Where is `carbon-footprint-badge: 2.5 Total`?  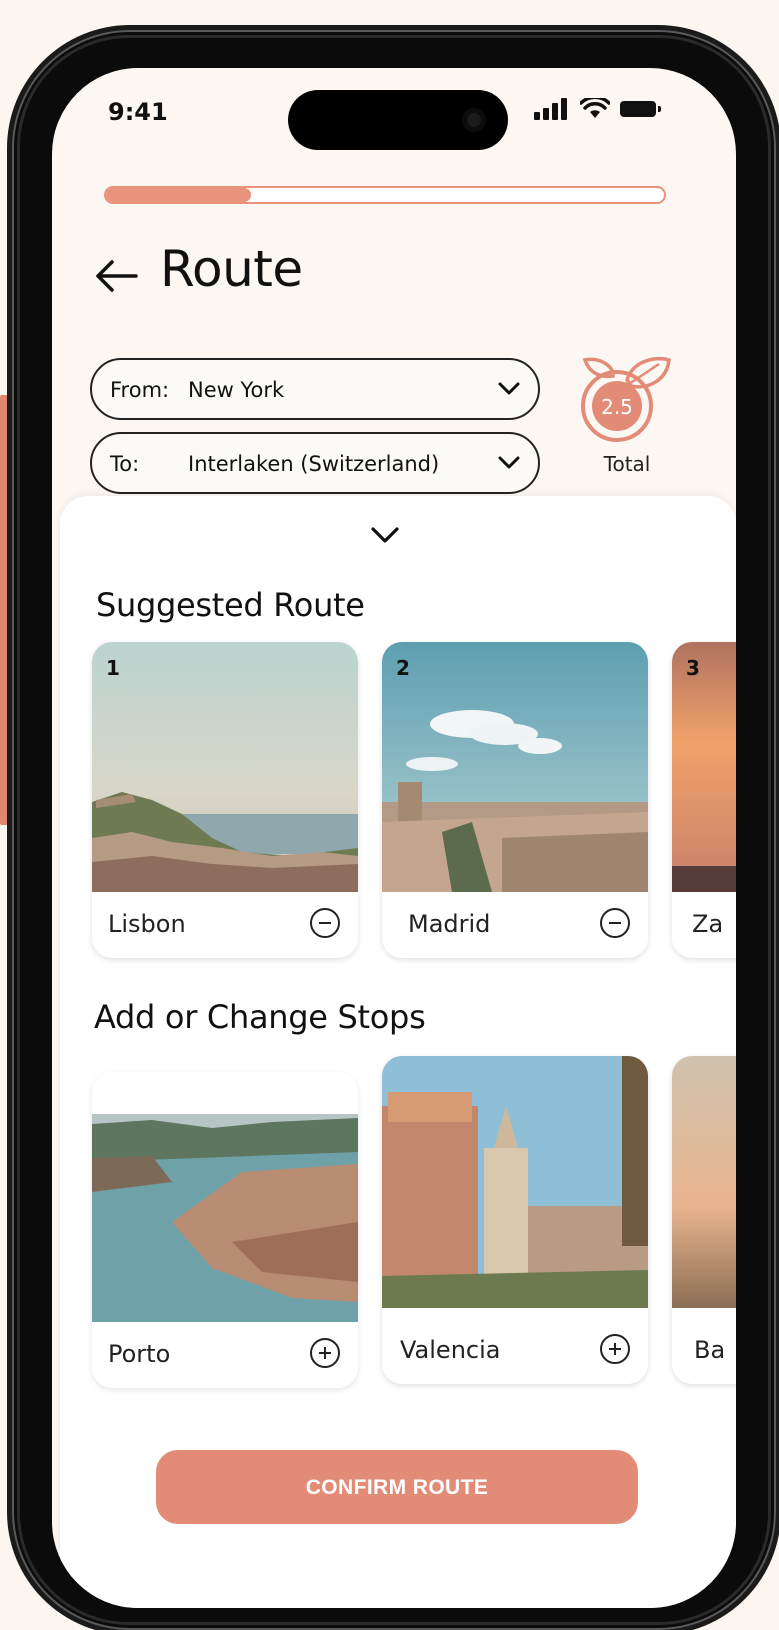 carbon-footprint-badge: 2.5 Total is located at coordinates (627, 415).